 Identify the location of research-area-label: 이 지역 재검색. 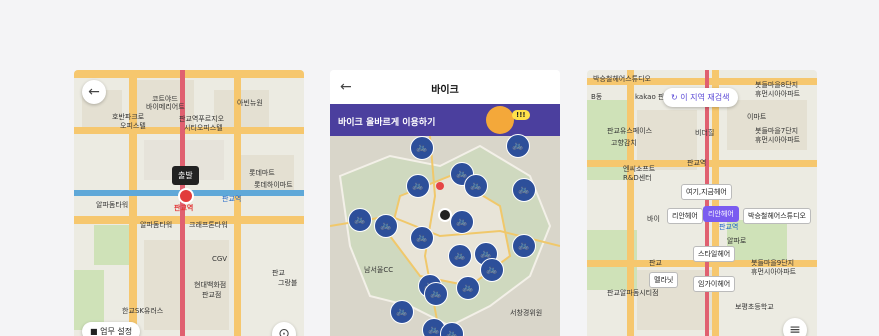
(705, 97).